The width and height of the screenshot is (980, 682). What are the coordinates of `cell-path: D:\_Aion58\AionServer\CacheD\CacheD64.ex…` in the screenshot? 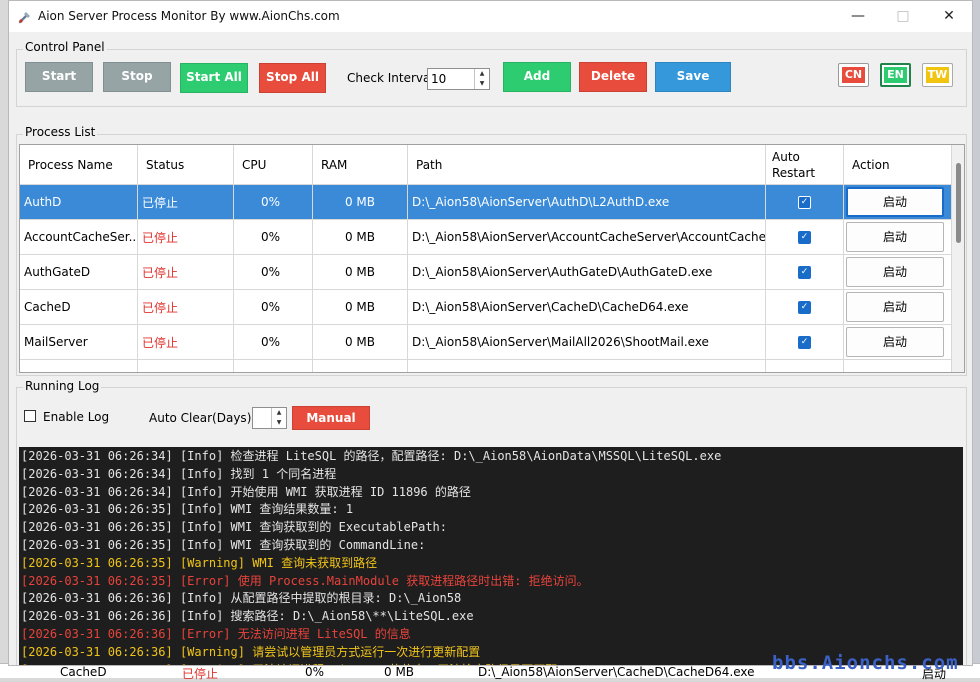 It's located at (587, 307).